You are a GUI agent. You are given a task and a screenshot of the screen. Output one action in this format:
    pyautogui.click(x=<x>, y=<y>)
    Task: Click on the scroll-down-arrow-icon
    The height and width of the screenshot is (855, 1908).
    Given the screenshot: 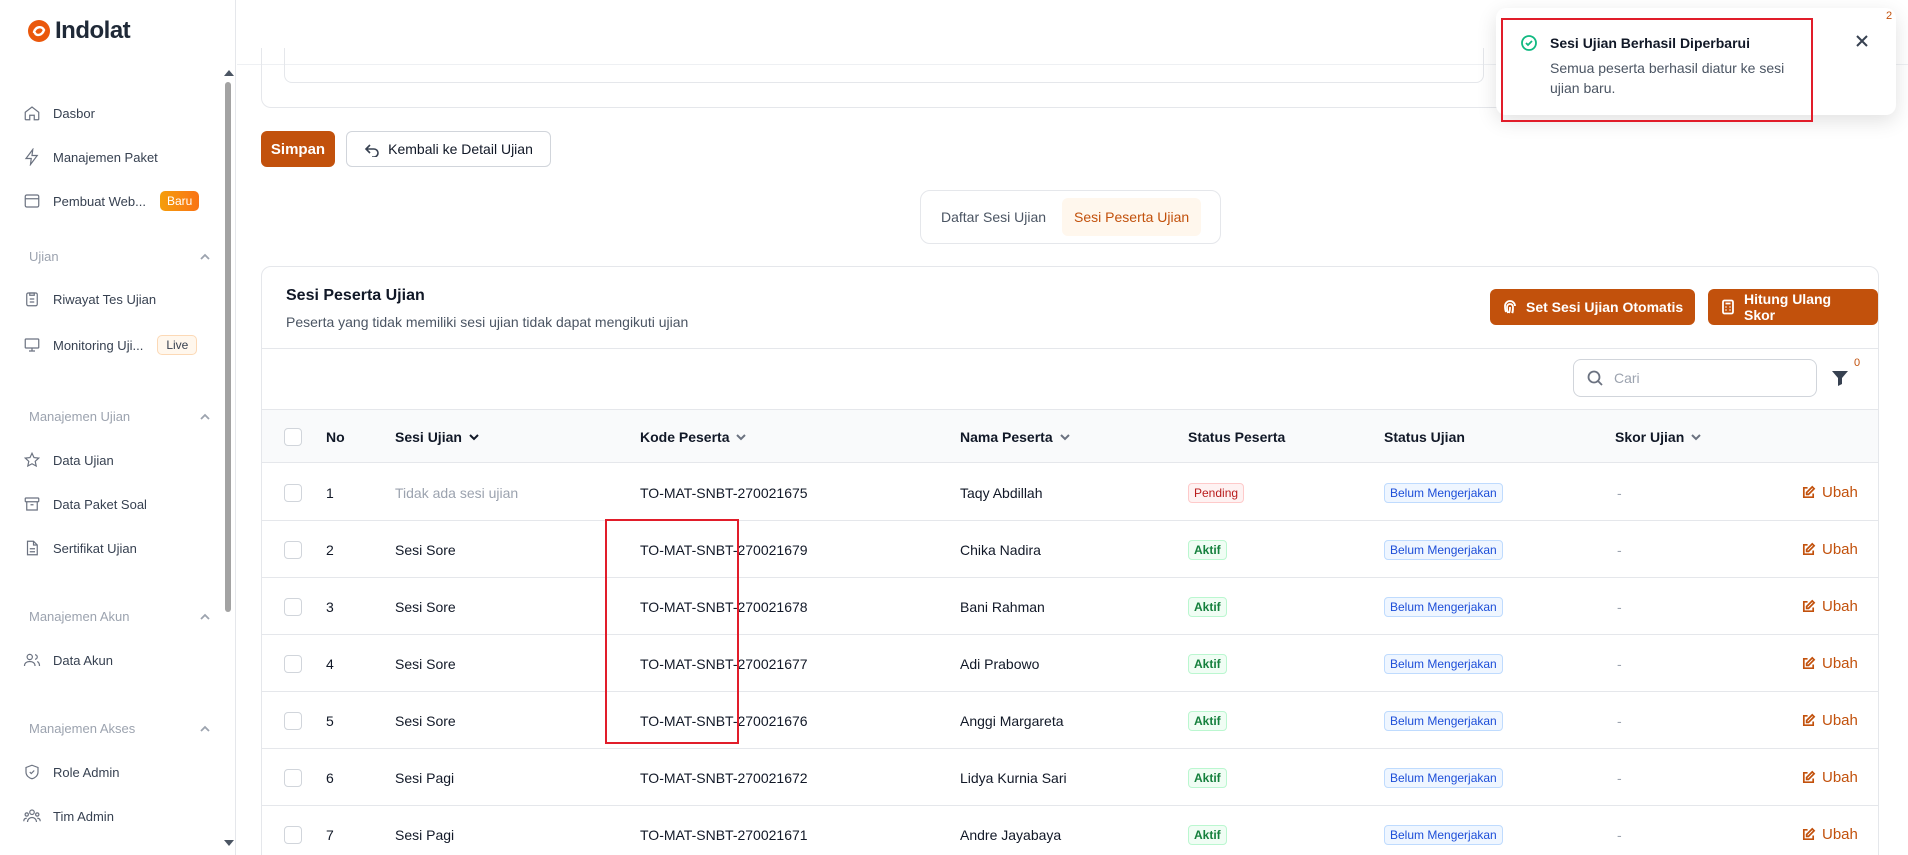 What is the action you would take?
    pyautogui.click(x=229, y=843)
    